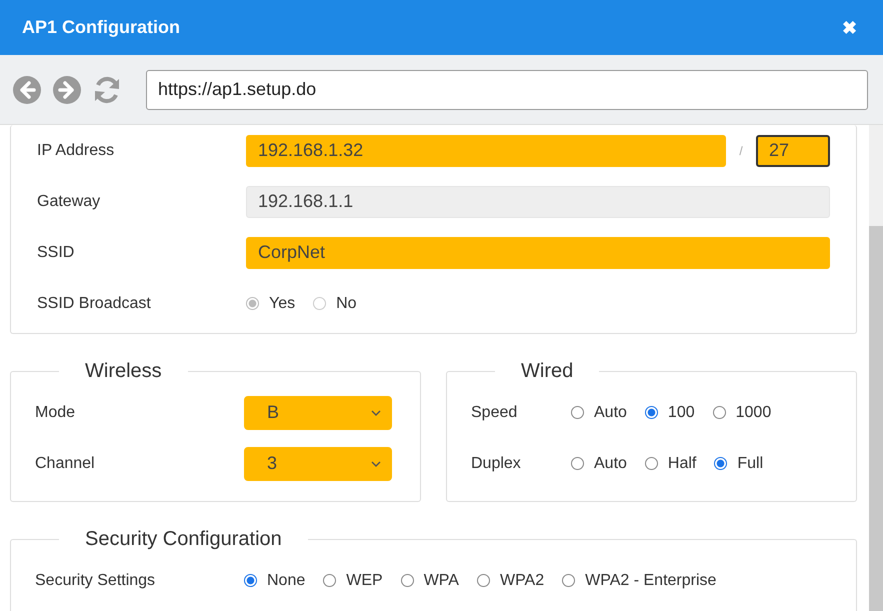 The width and height of the screenshot is (883, 611). I want to click on dropdown: B, so click(318, 413).